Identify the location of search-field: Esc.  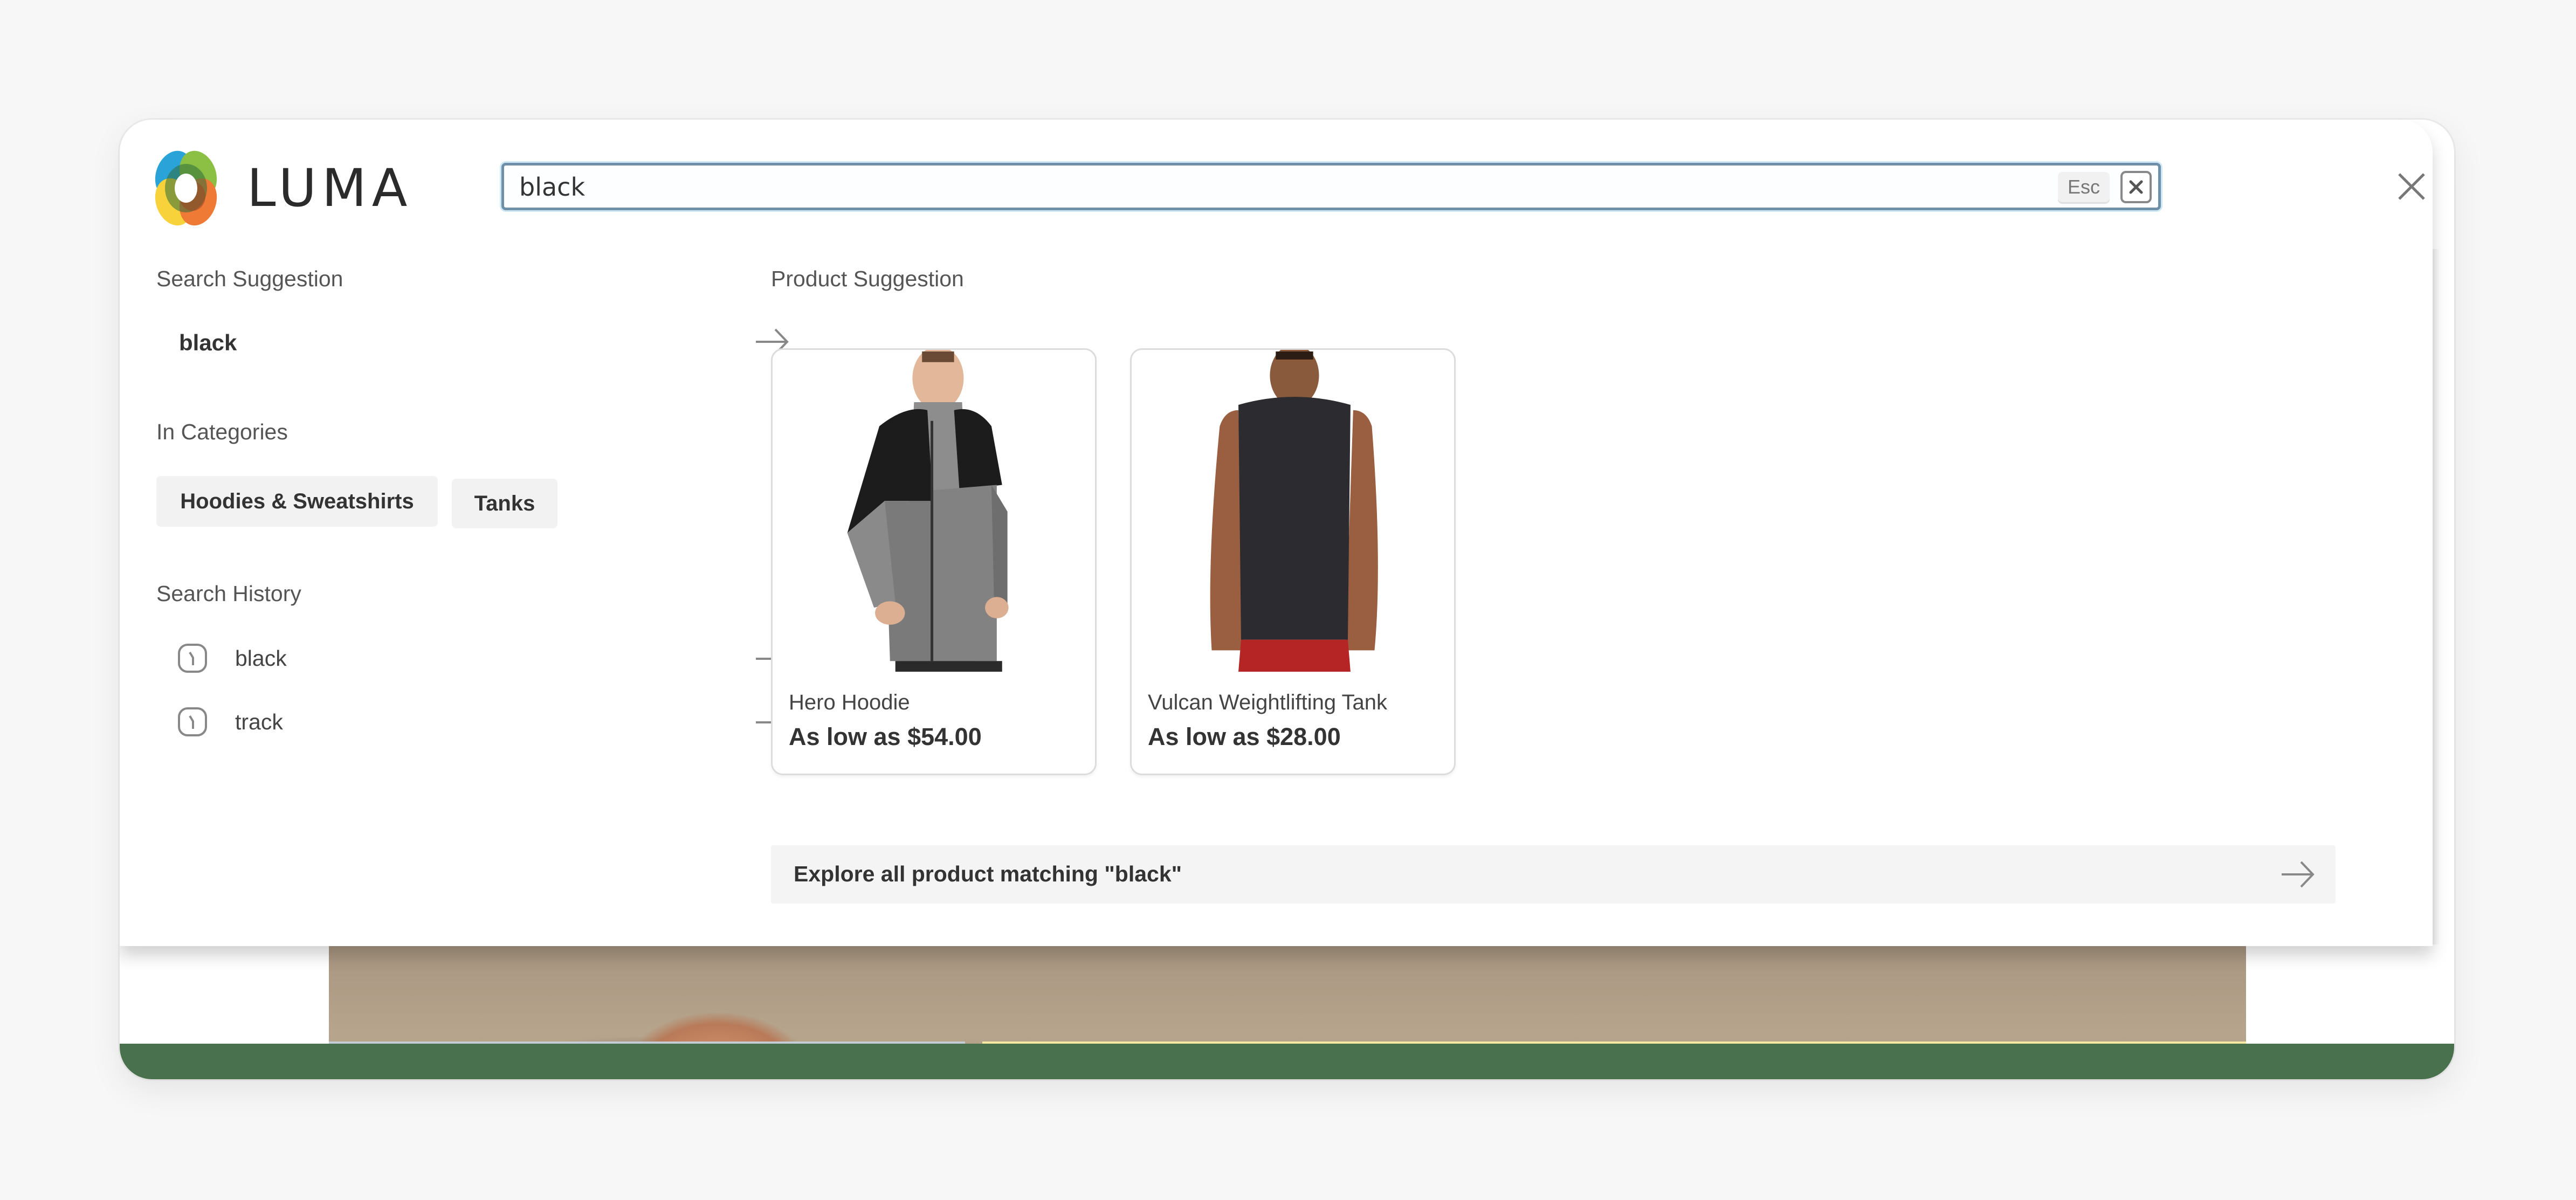
(1331, 186).